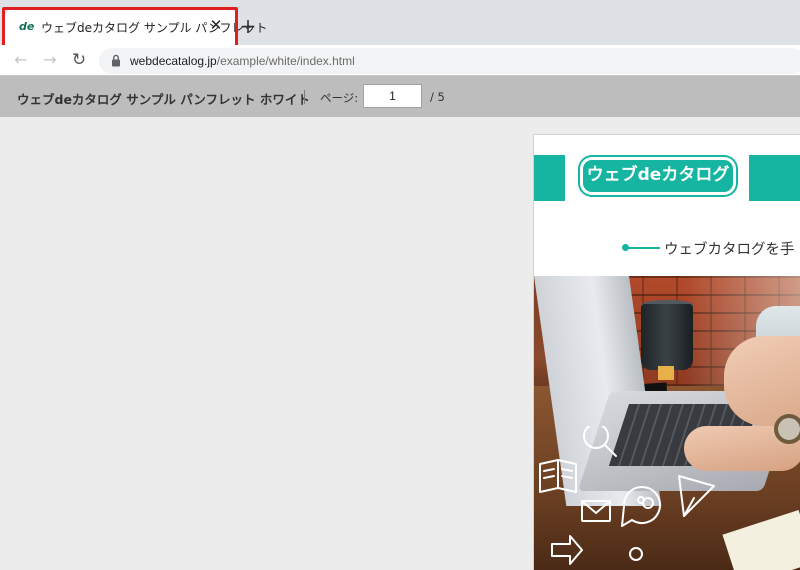 This screenshot has height=570, width=800. Describe the element at coordinates (21, 60) in the screenshot. I see `back-arrow-icon: ←` at that location.